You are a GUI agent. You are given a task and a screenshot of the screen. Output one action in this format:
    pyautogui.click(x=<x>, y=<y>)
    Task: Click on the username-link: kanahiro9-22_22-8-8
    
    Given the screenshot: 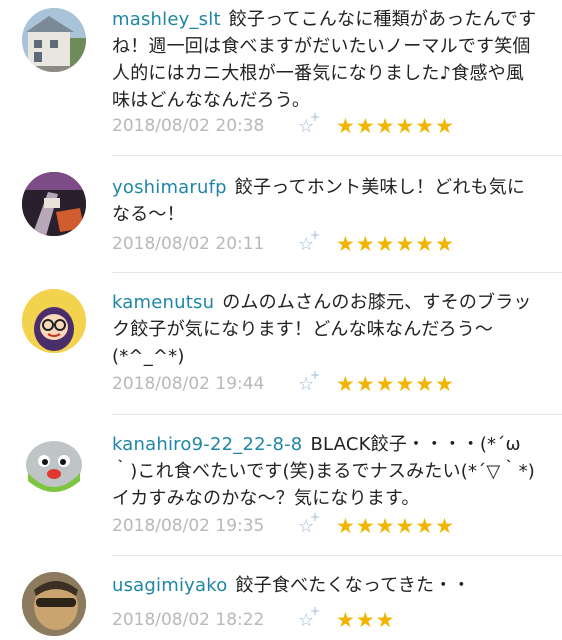 What is the action you would take?
    pyautogui.click(x=207, y=444)
    